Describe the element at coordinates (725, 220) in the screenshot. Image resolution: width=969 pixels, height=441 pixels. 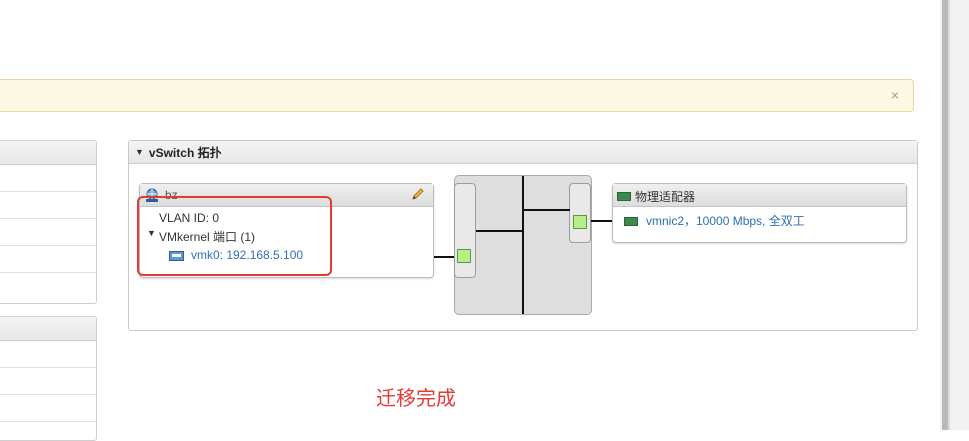
I see `vmnic2-link: vmnic2，10000 Mbps, 全双工` at that location.